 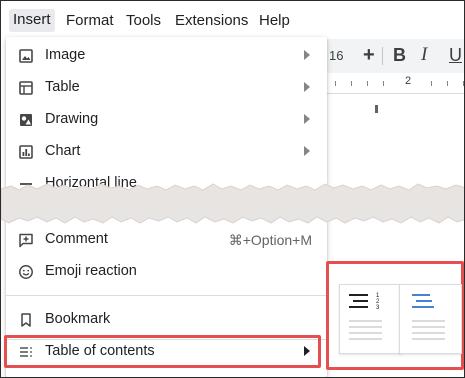 I want to click on torn-paper-break, so click(x=232, y=203).